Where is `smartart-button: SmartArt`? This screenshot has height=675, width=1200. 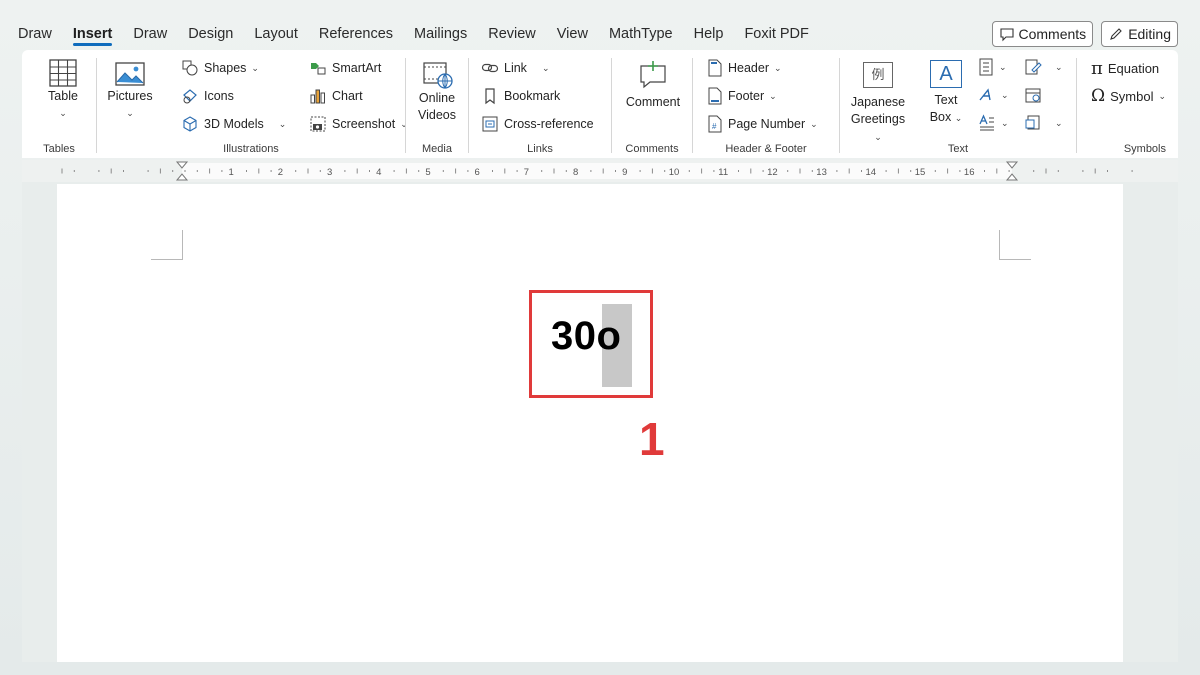 smartart-button: SmartArt is located at coordinates (345, 68).